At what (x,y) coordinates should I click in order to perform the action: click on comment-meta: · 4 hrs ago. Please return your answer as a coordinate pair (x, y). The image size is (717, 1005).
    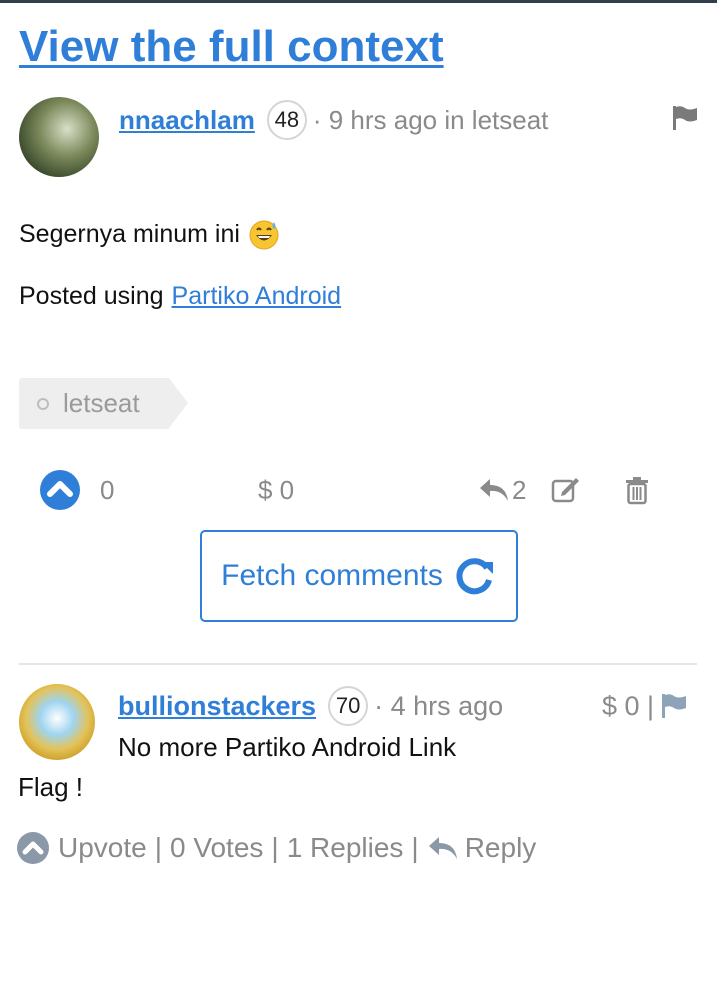
    Looking at the image, I should click on (439, 705).